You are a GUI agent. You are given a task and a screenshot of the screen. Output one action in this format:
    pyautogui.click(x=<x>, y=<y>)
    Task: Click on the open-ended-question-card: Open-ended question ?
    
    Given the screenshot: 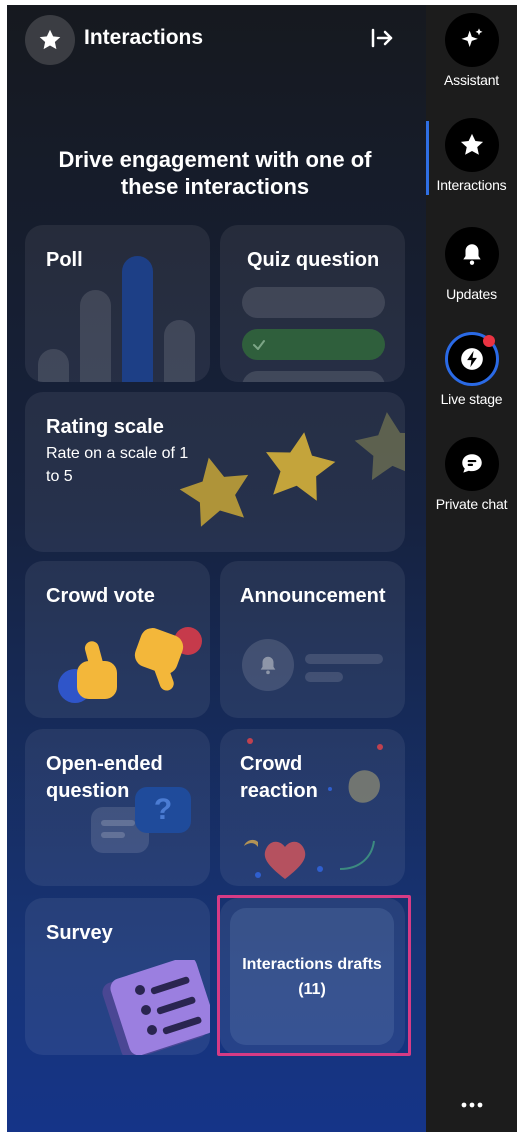 What is the action you would take?
    pyautogui.click(x=117, y=807)
    